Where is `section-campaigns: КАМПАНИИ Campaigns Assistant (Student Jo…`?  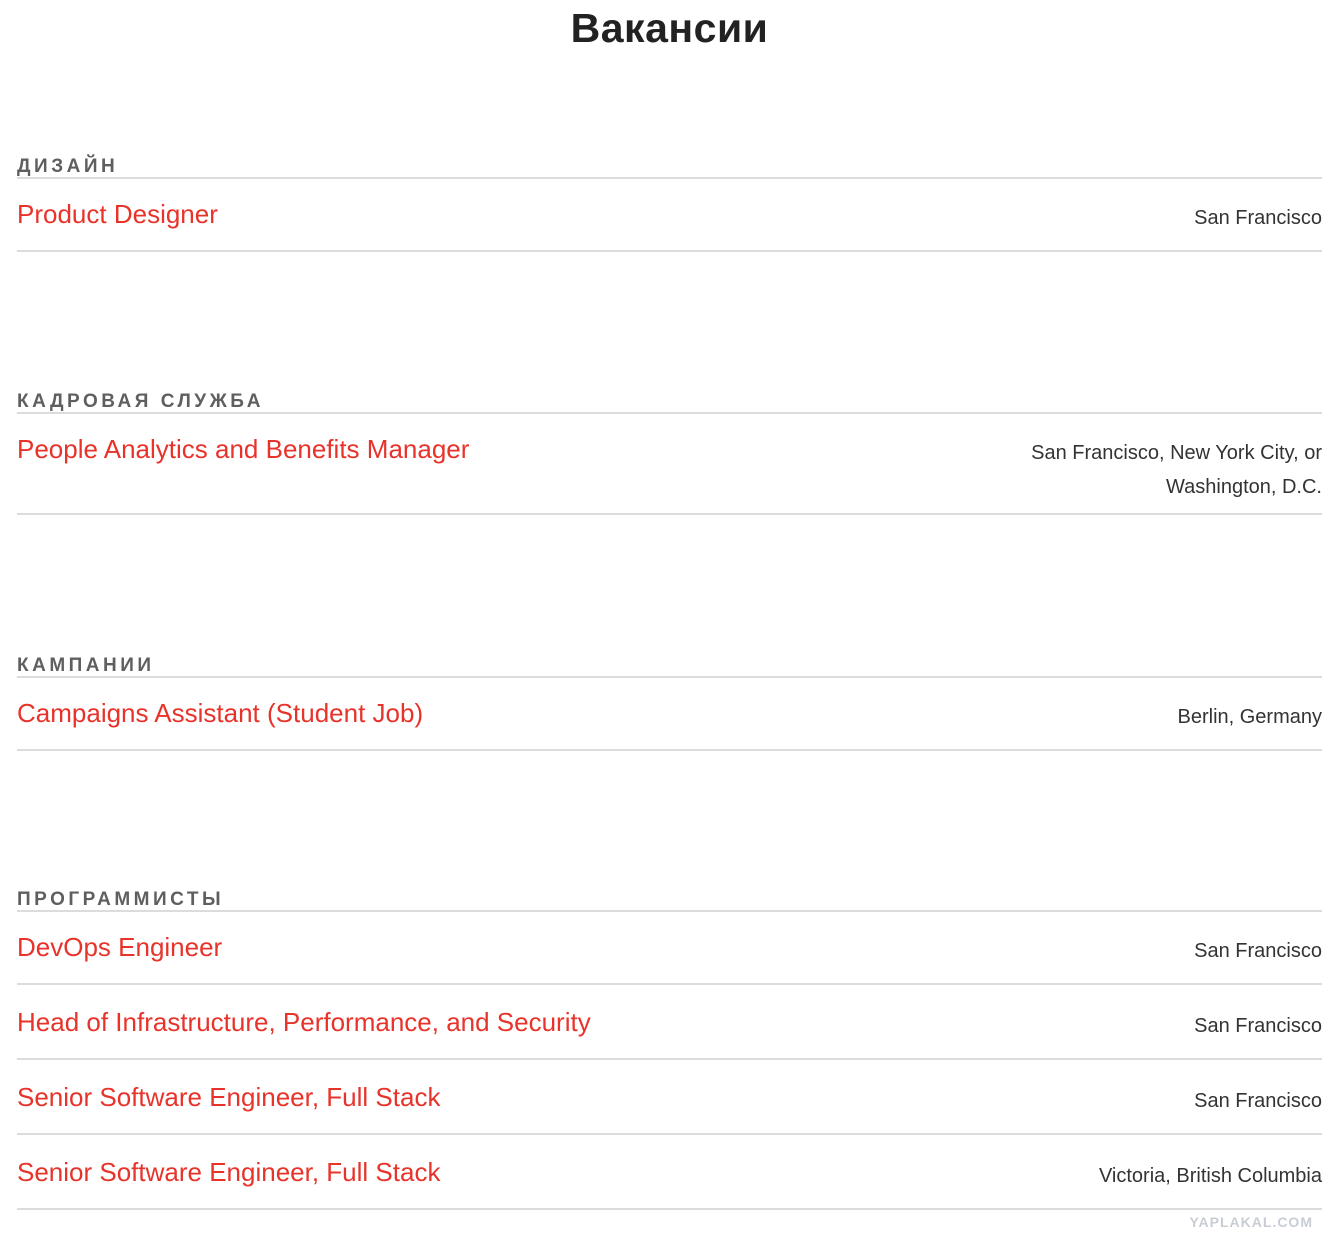 section-campaigns: КАМПАНИИ Campaigns Assistant (Student Jo… is located at coordinates (669, 690).